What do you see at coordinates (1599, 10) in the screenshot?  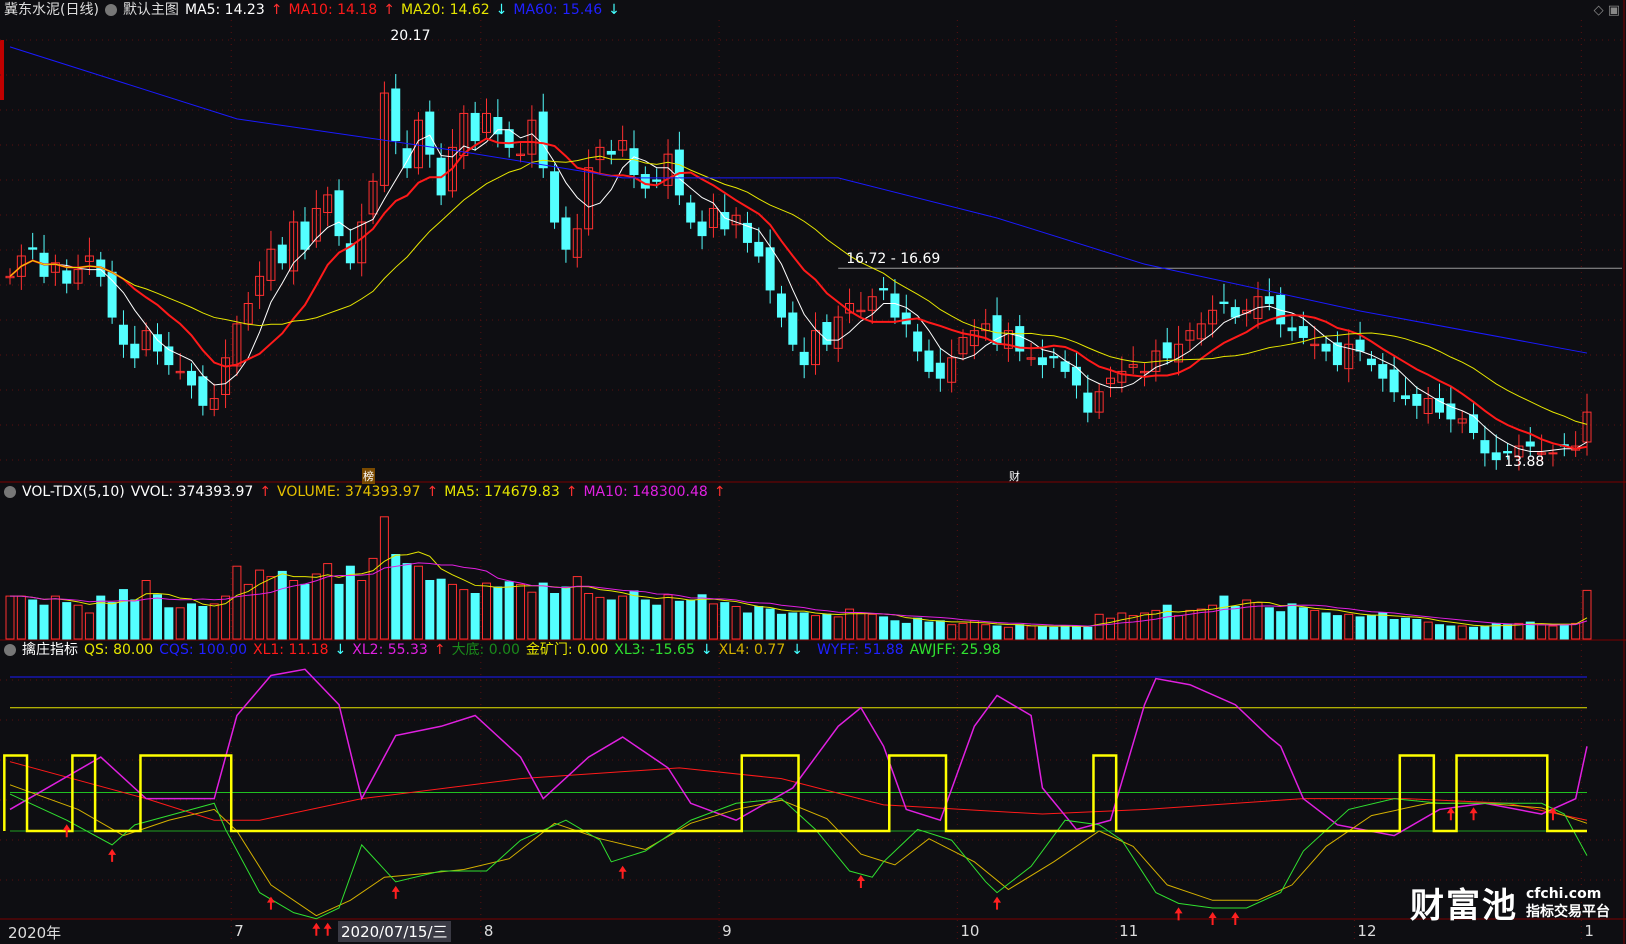 I see `diamond-icon: ◇` at bounding box center [1599, 10].